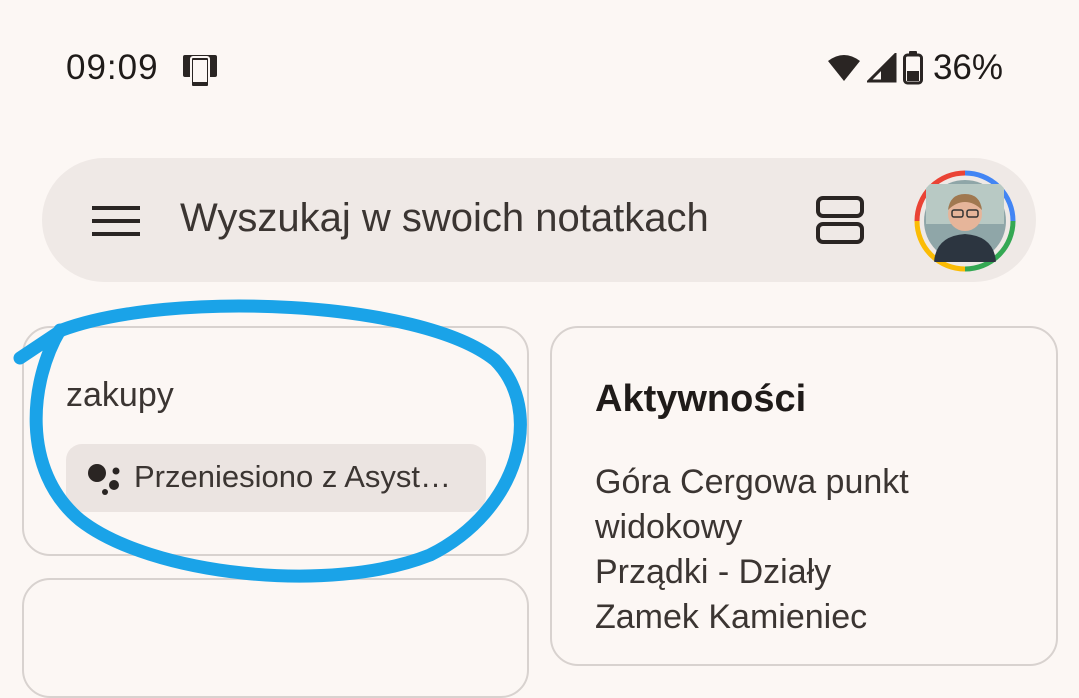 Image resolution: width=1079 pixels, height=698 pixels. Describe the element at coordinates (965, 221) in the screenshot. I see `avatar` at that location.